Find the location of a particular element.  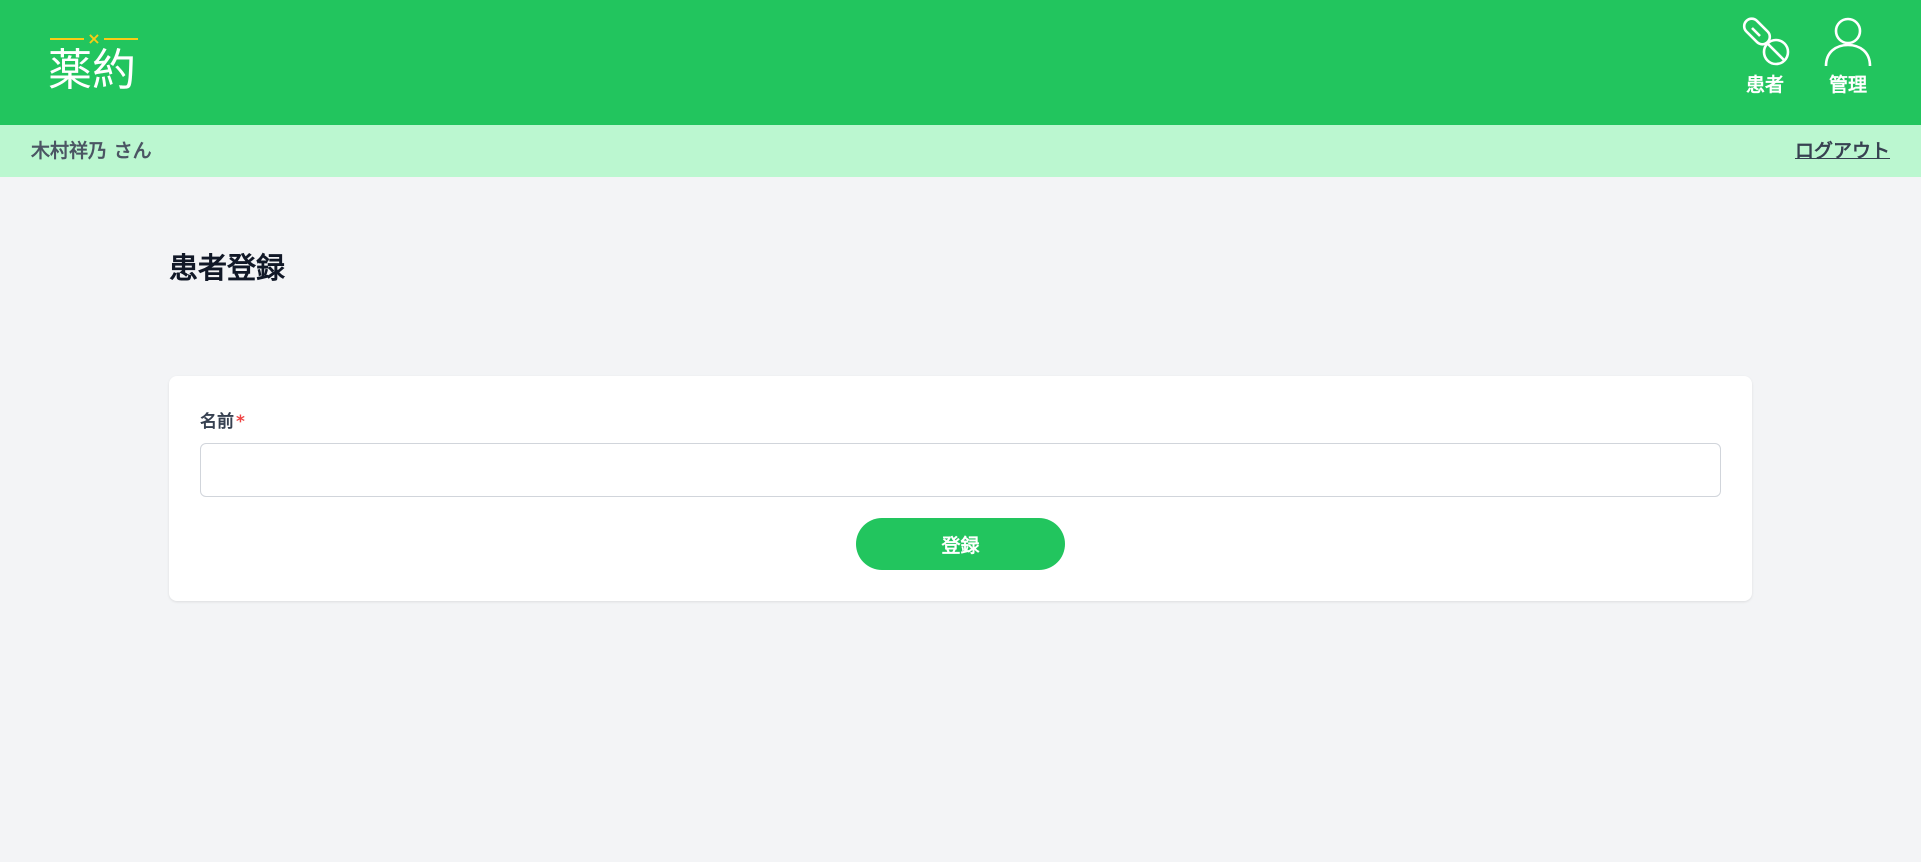

page-title: 患者登録 is located at coordinates (227, 268).